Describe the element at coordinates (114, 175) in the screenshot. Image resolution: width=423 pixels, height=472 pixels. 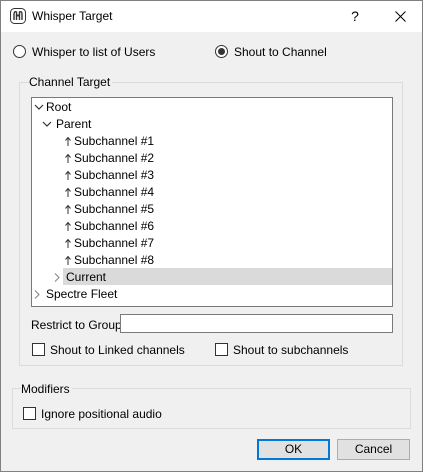
I see `tree-item-label: Subchannel #3` at that location.